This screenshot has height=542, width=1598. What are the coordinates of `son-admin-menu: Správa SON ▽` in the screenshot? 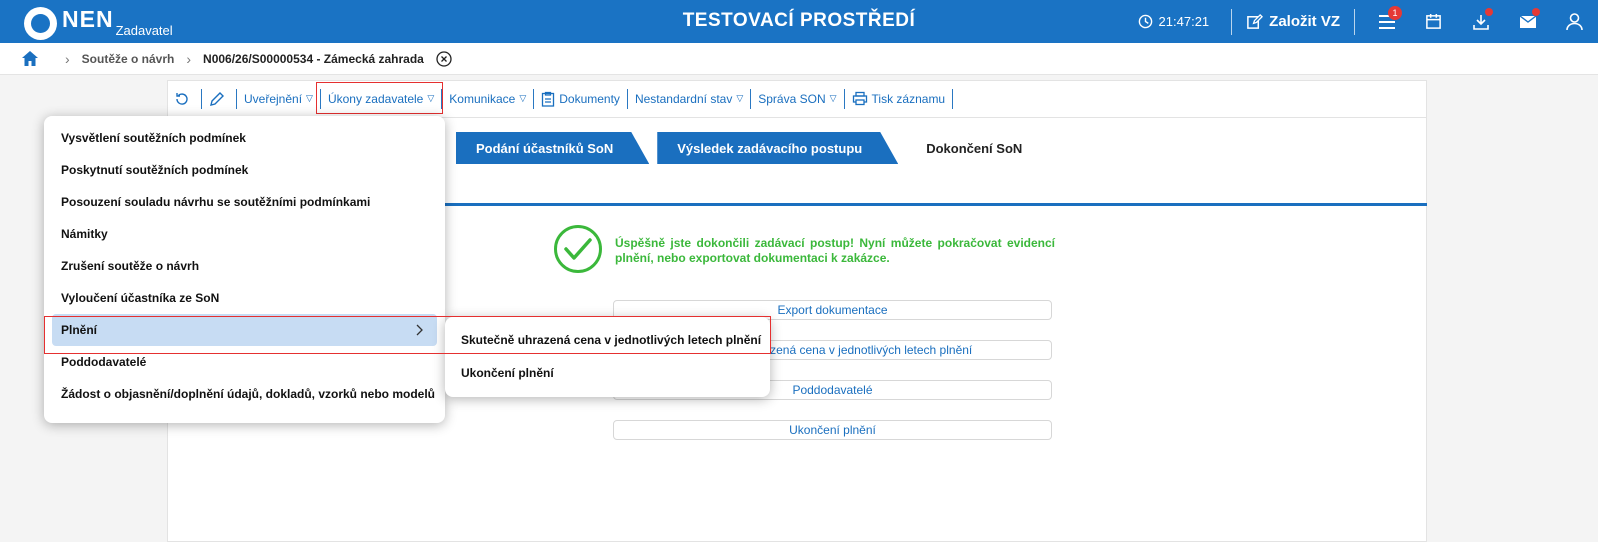 It's located at (798, 98).